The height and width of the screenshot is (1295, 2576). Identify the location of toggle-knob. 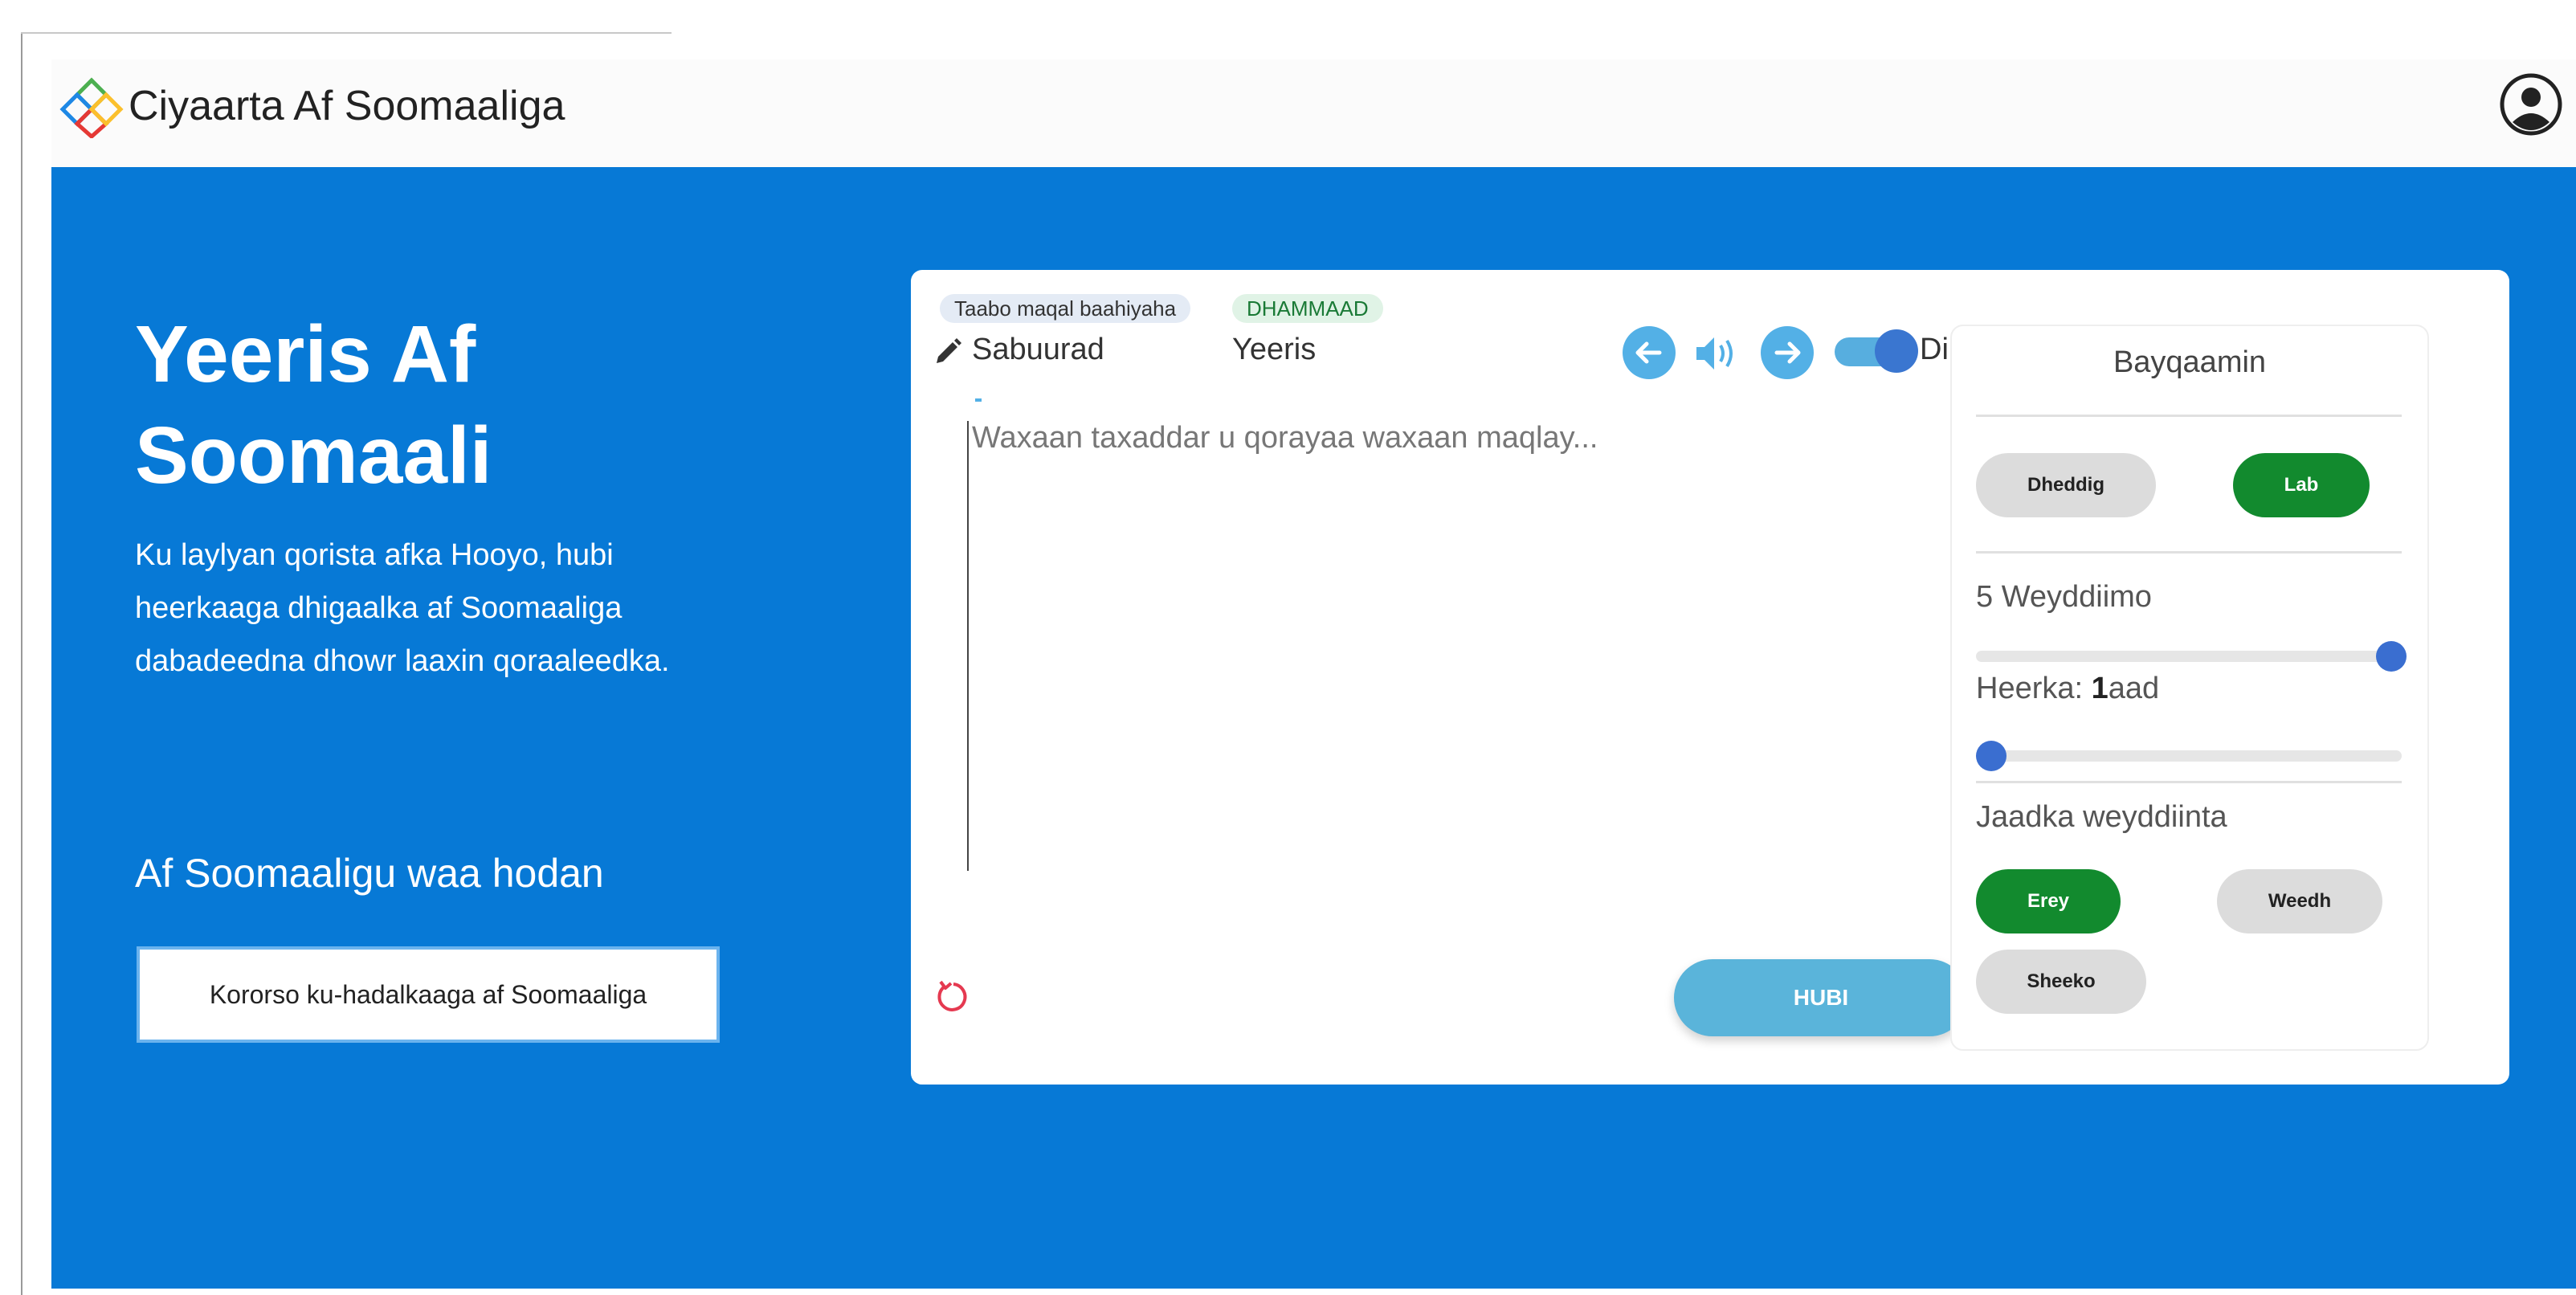
(1896, 351).